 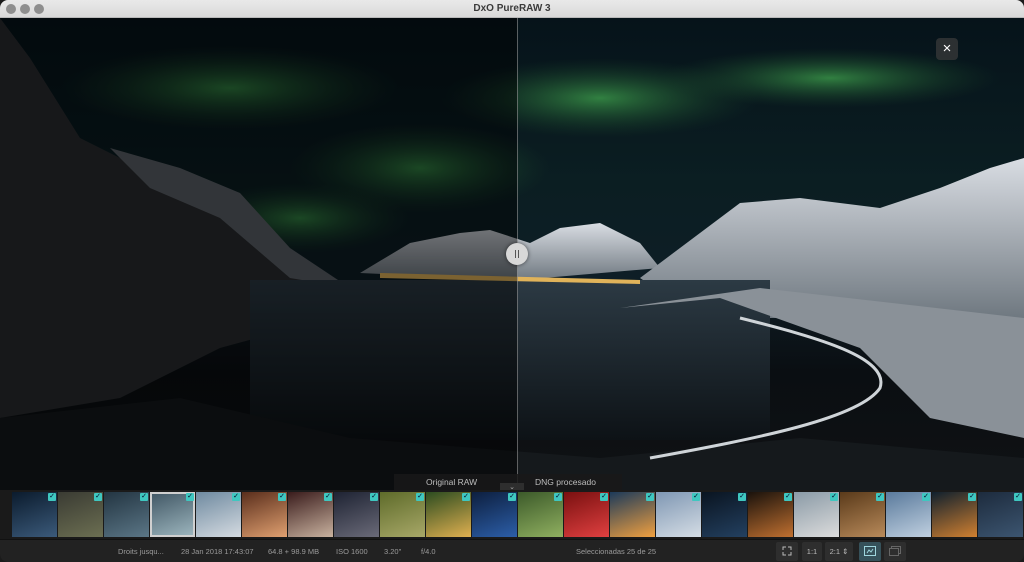 I want to click on selection-count: Seleccionadas 25 de 25, so click(x=616, y=551).